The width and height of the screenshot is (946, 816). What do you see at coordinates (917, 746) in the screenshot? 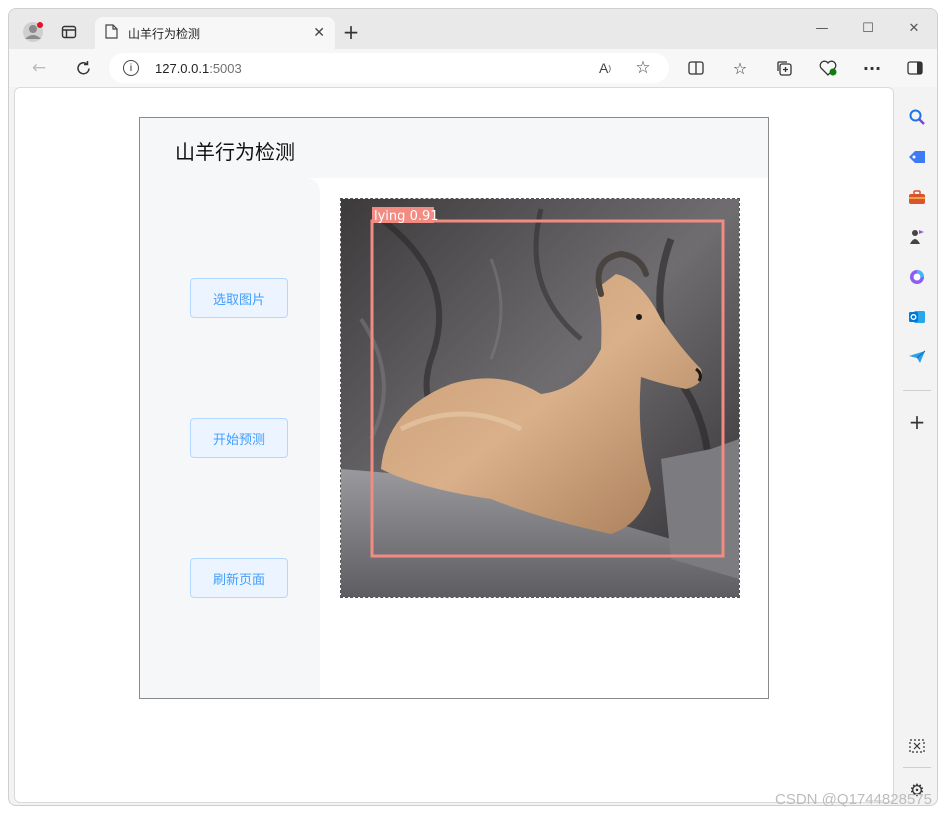
I see `screenshot-icon` at bounding box center [917, 746].